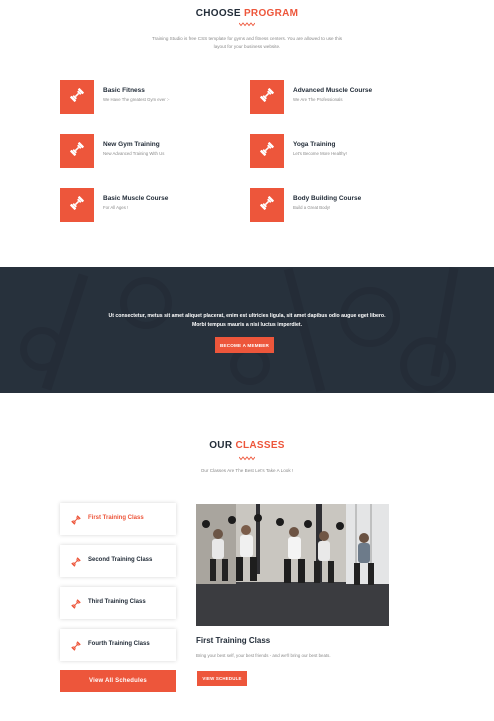 This screenshot has width=494, height=721. Describe the element at coordinates (318, 99) in the screenshot. I see `program-item-description: We Are The Professionals` at that location.